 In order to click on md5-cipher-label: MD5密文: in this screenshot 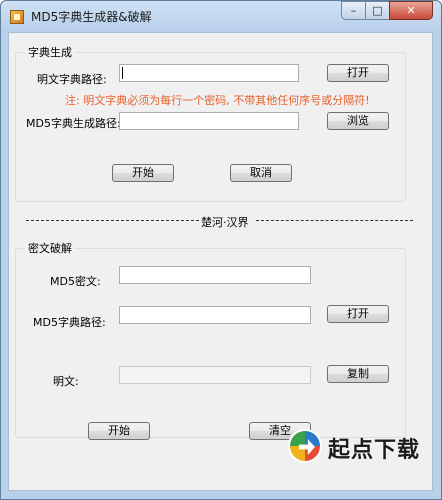, I will do `click(75, 281)`.